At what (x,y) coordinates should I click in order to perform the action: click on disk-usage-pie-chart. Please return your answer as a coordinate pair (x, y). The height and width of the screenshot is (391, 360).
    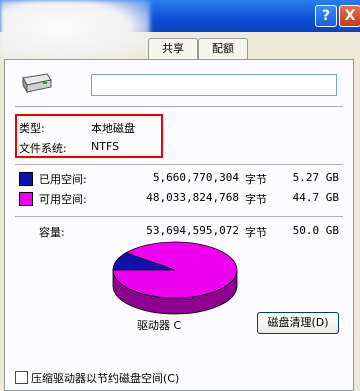
    Looking at the image, I should click on (175, 278).